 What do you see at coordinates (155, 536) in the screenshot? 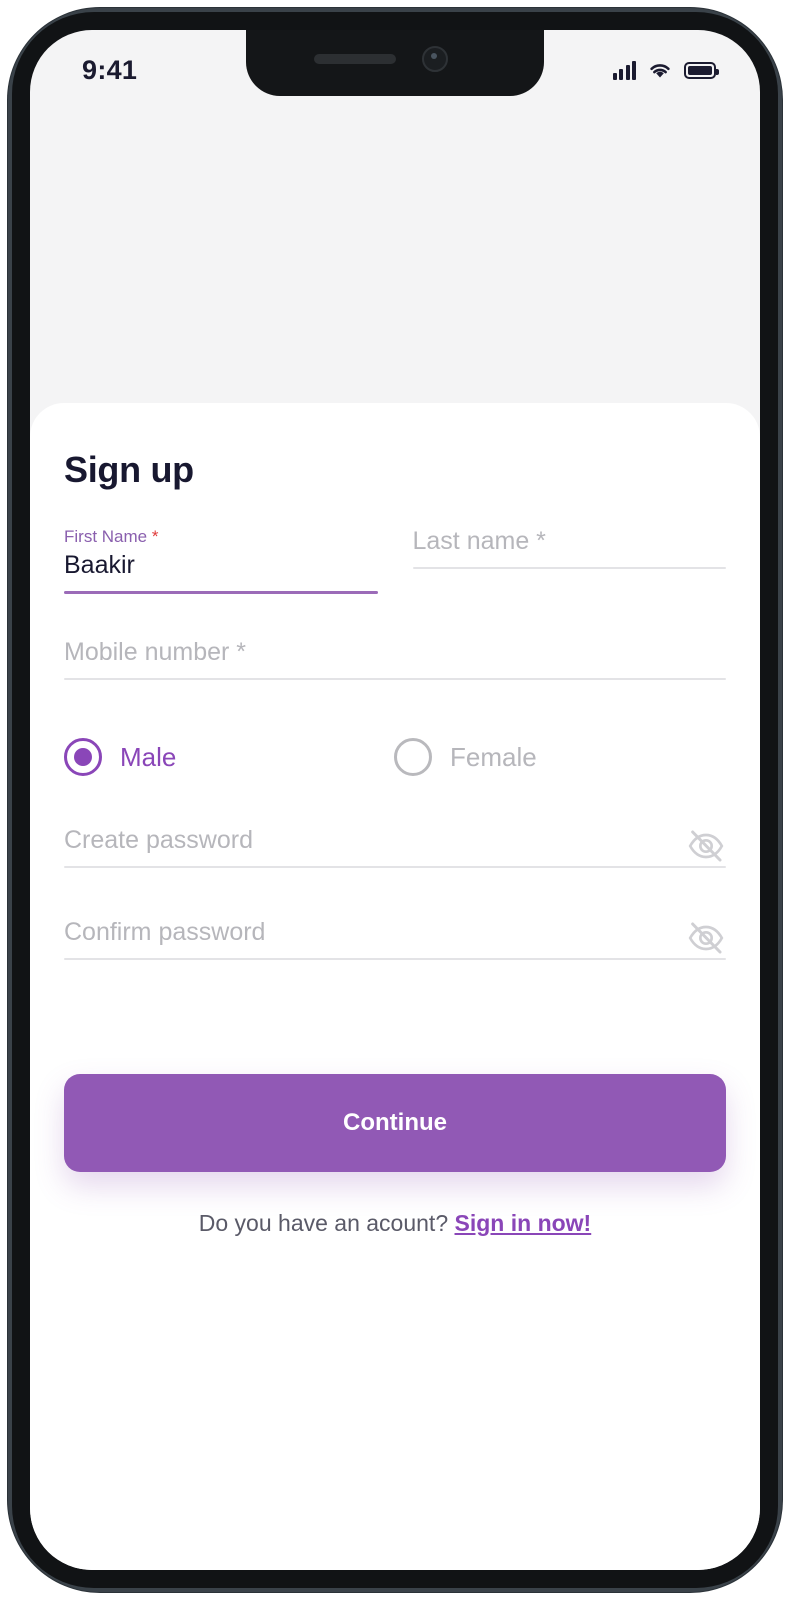
I see `required-asterisk: *` at bounding box center [155, 536].